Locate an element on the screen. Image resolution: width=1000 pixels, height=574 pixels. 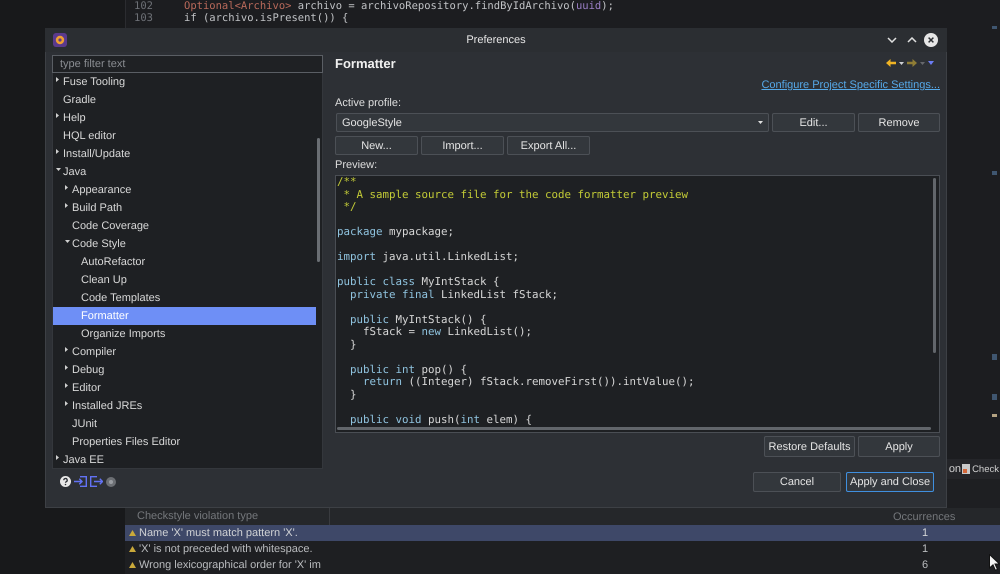
code-line: public void push(int elem) { is located at coordinates (441, 420).